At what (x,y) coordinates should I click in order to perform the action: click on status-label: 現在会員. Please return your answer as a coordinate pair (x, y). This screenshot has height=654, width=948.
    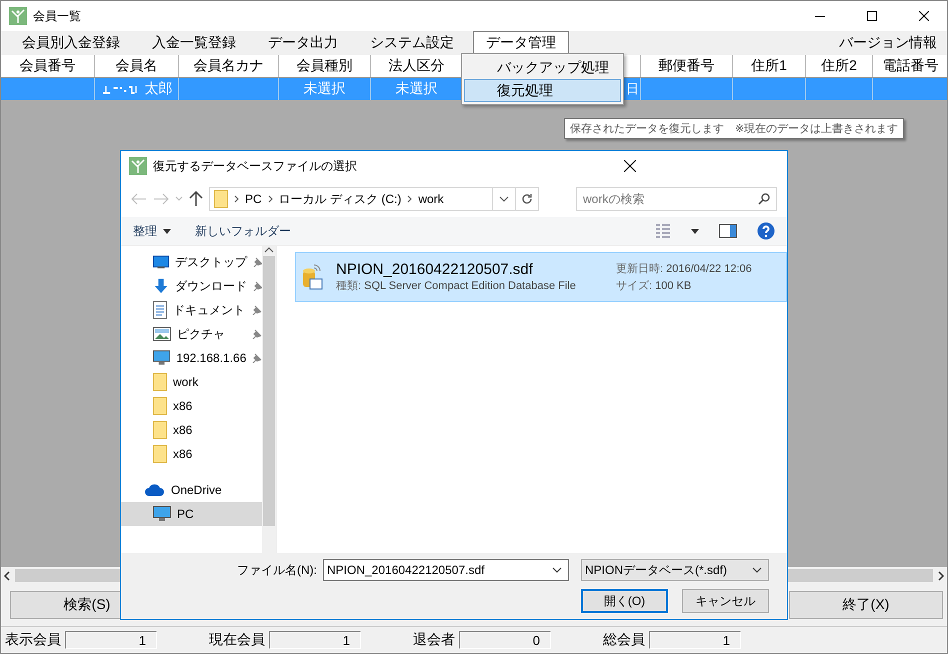
    Looking at the image, I should click on (237, 640).